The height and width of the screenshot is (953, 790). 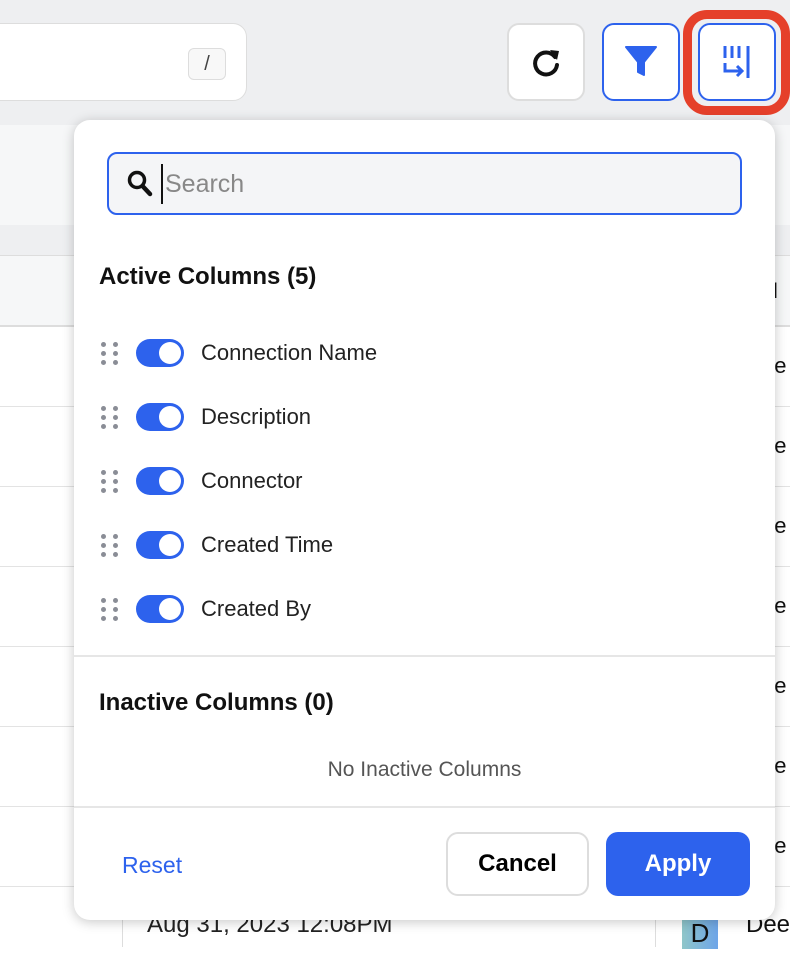 What do you see at coordinates (517, 864) in the screenshot?
I see `cancel-button: Cancel` at bounding box center [517, 864].